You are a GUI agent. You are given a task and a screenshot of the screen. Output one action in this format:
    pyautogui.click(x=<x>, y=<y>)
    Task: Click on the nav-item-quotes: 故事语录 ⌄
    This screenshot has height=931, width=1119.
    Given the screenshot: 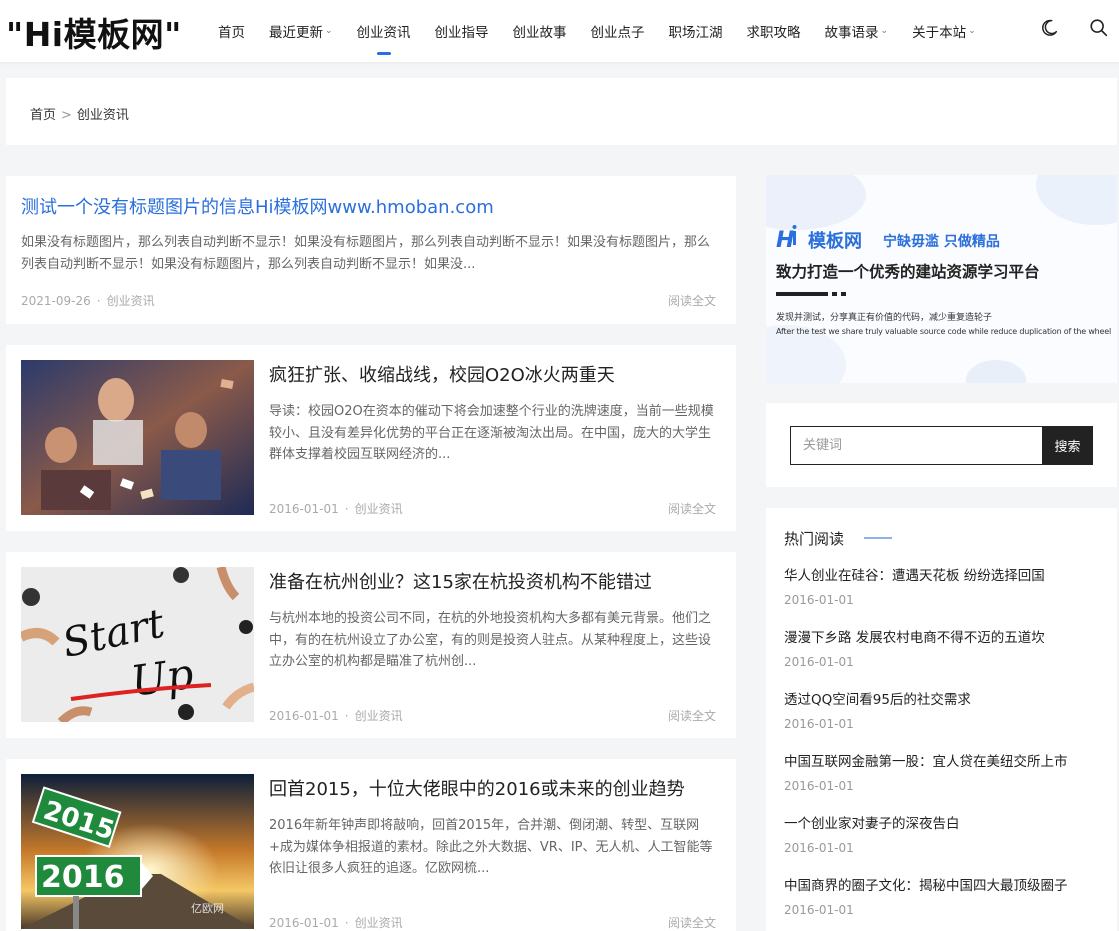 What is the action you would take?
    pyautogui.click(x=857, y=31)
    